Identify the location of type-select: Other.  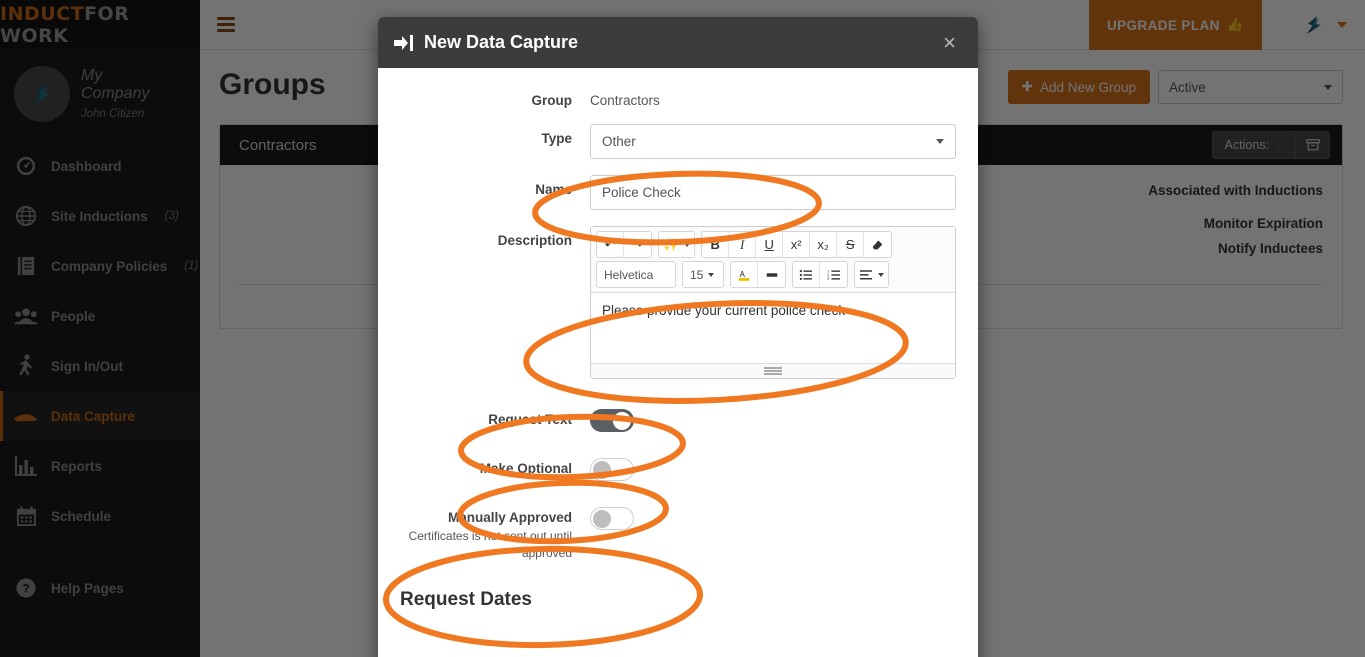
(773, 141).